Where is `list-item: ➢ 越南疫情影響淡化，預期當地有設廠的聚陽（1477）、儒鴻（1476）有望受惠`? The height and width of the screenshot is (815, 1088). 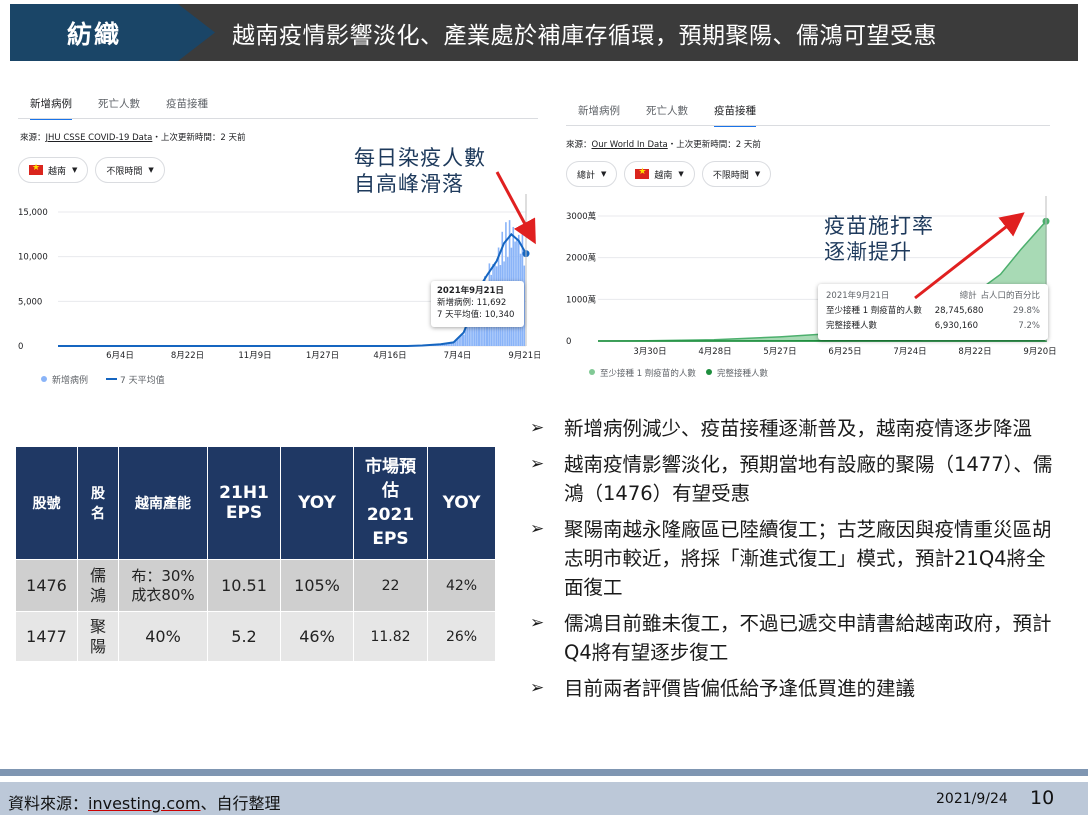 list-item: ➢ 越南疫情影響淡化，預期當地有設廠的聚陽（1477）、儒鴻（1476）有望受惠 is located at coordinates (793, 479).